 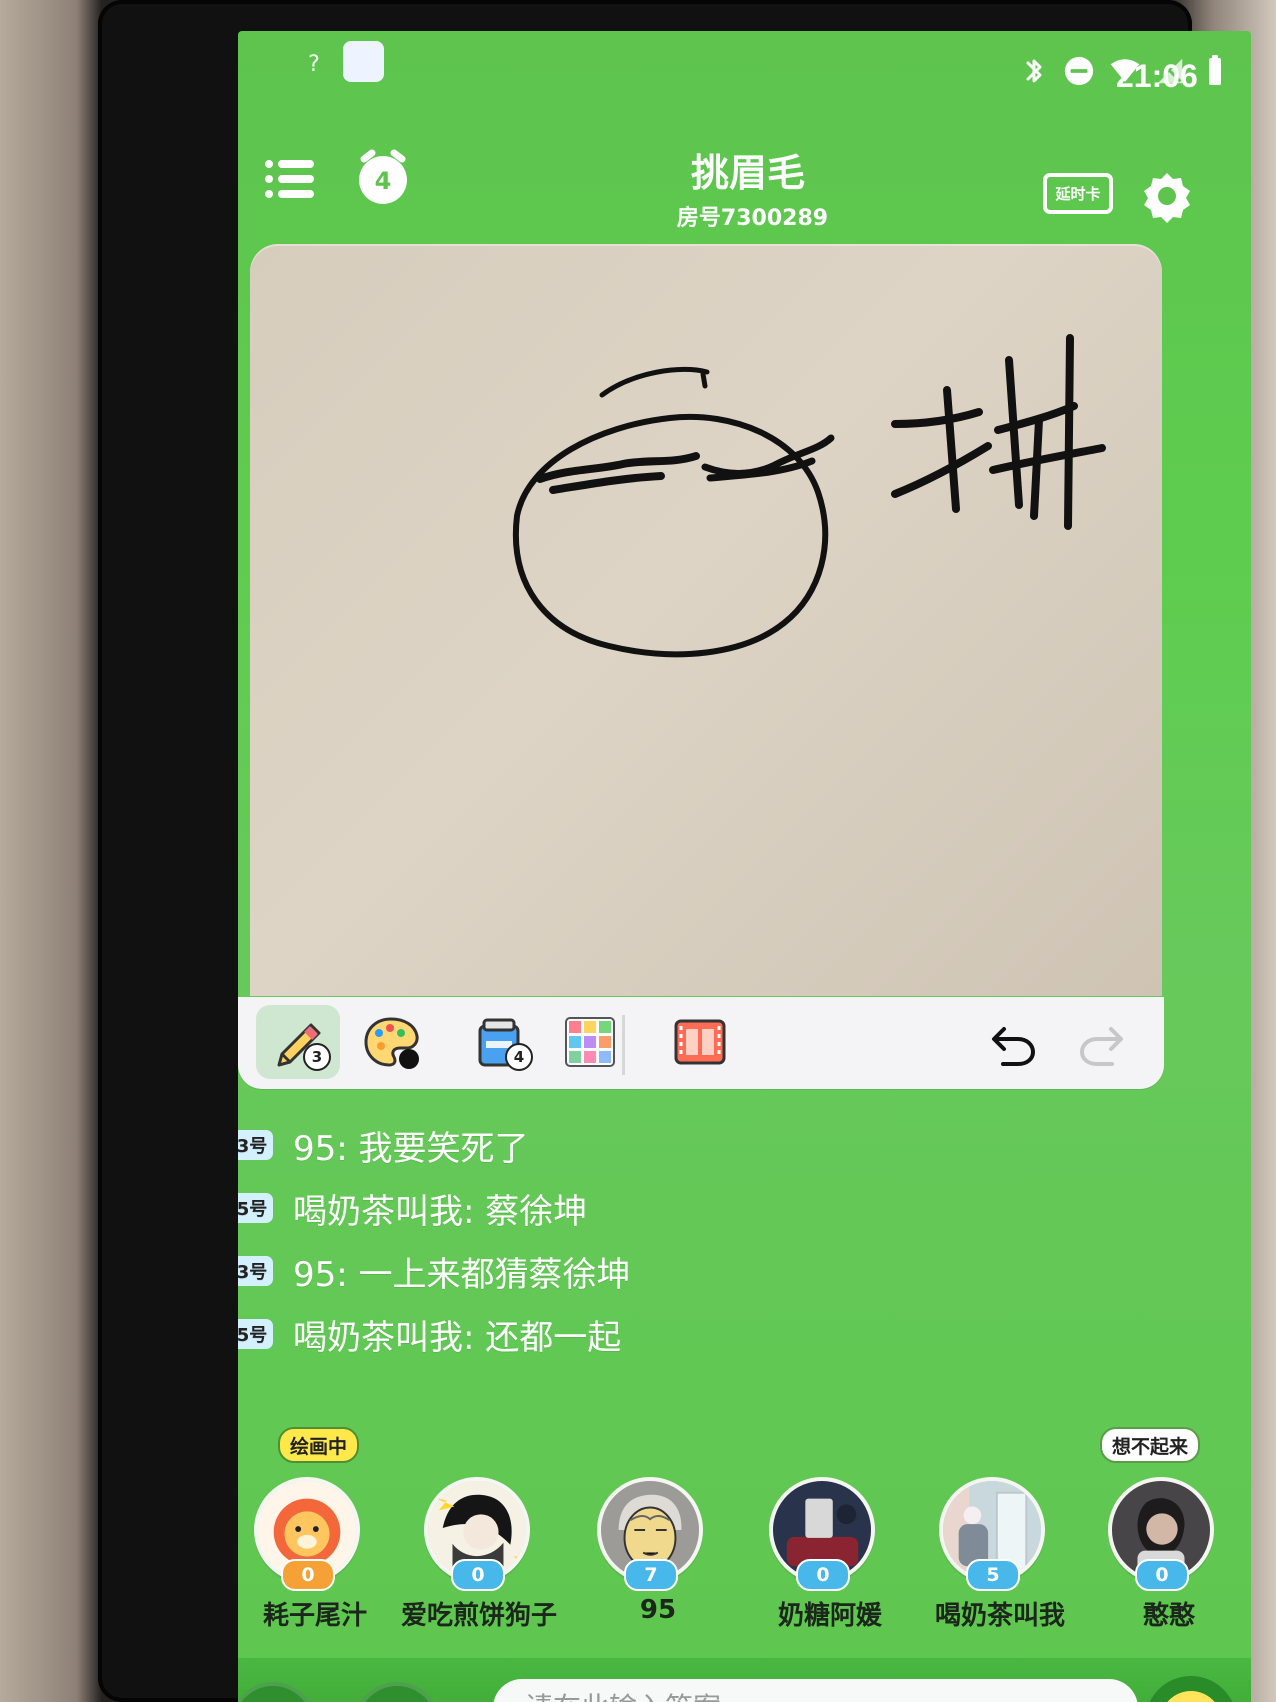 What do you see at coordinates (809, 496) in the screenshot?
I see `drawing-strokes` at bounding box center [809, 496].